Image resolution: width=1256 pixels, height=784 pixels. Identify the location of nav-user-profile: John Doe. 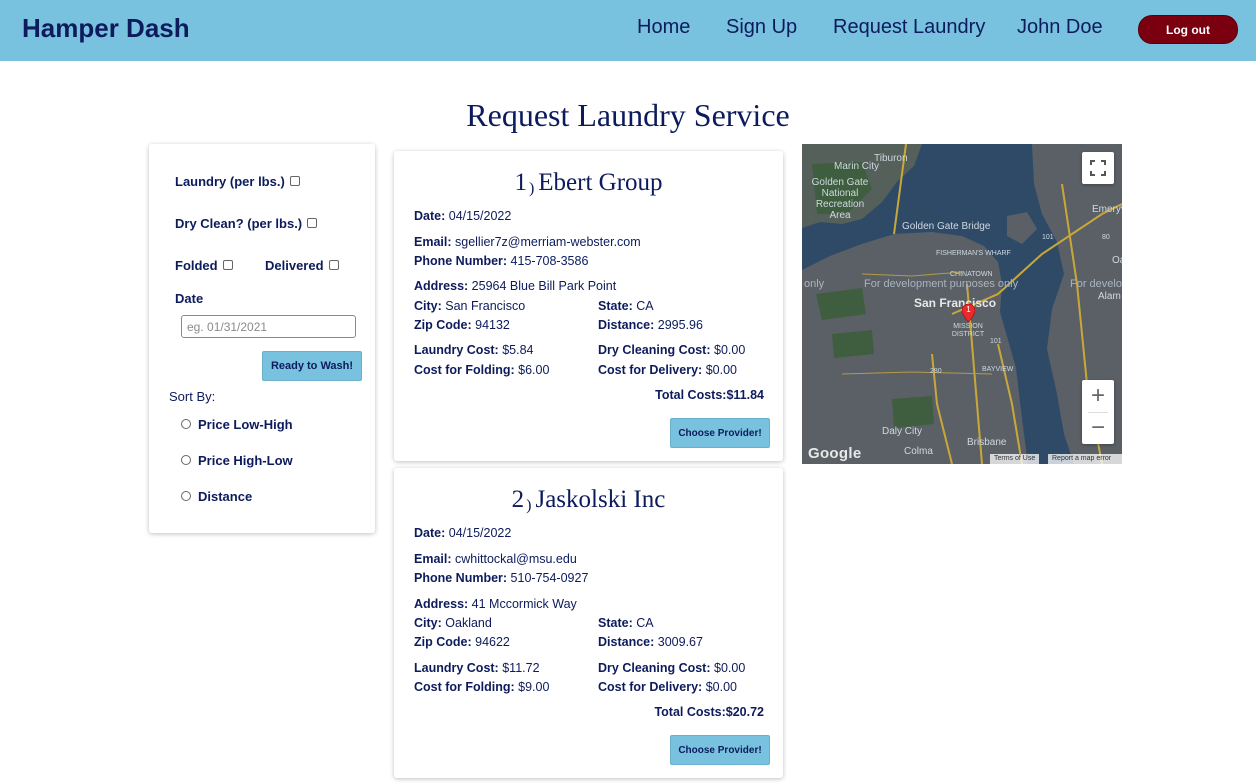
(1060, 27).